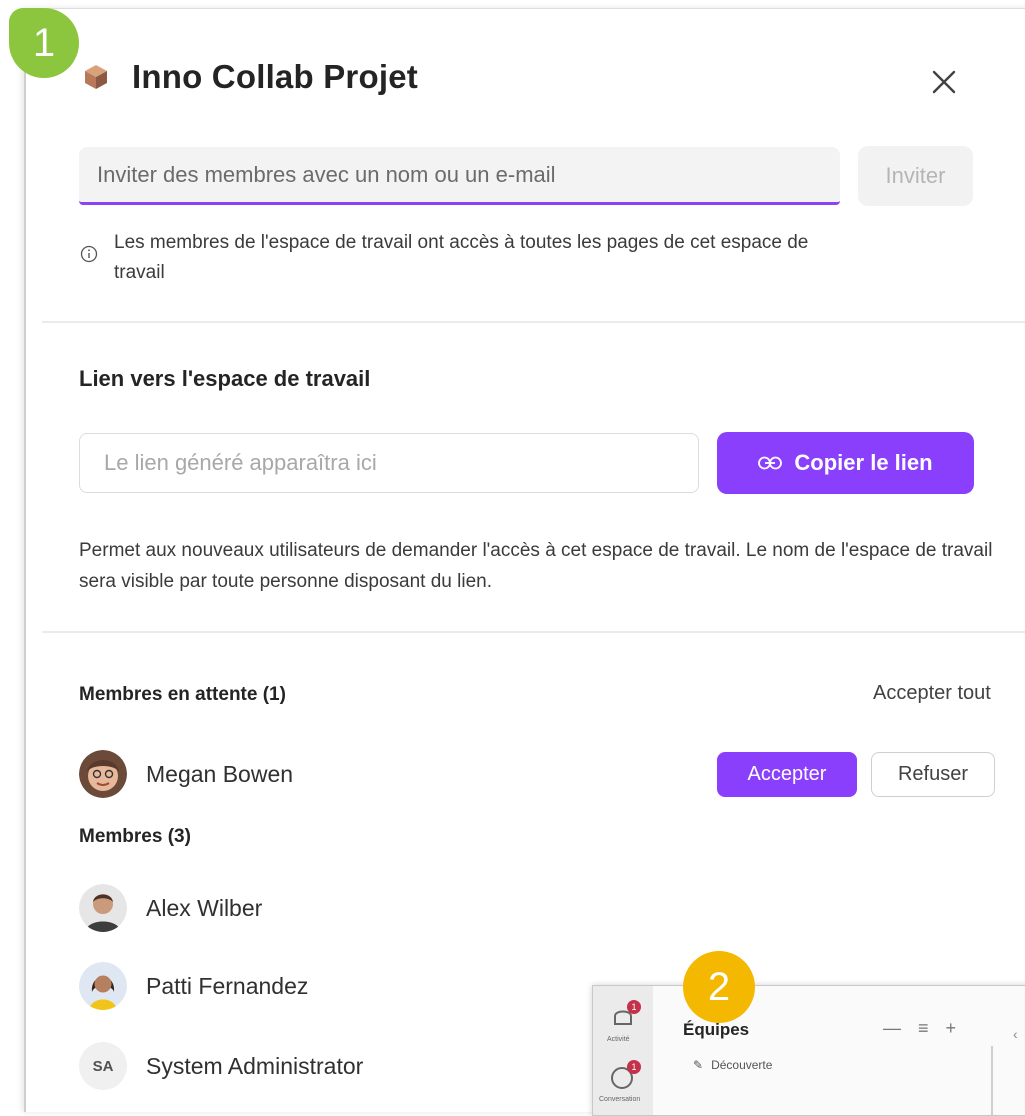 The height and width of the screenshot is (1116, 1025). I want to click on copy-link-button: Copier le lien, so click(845, 463).